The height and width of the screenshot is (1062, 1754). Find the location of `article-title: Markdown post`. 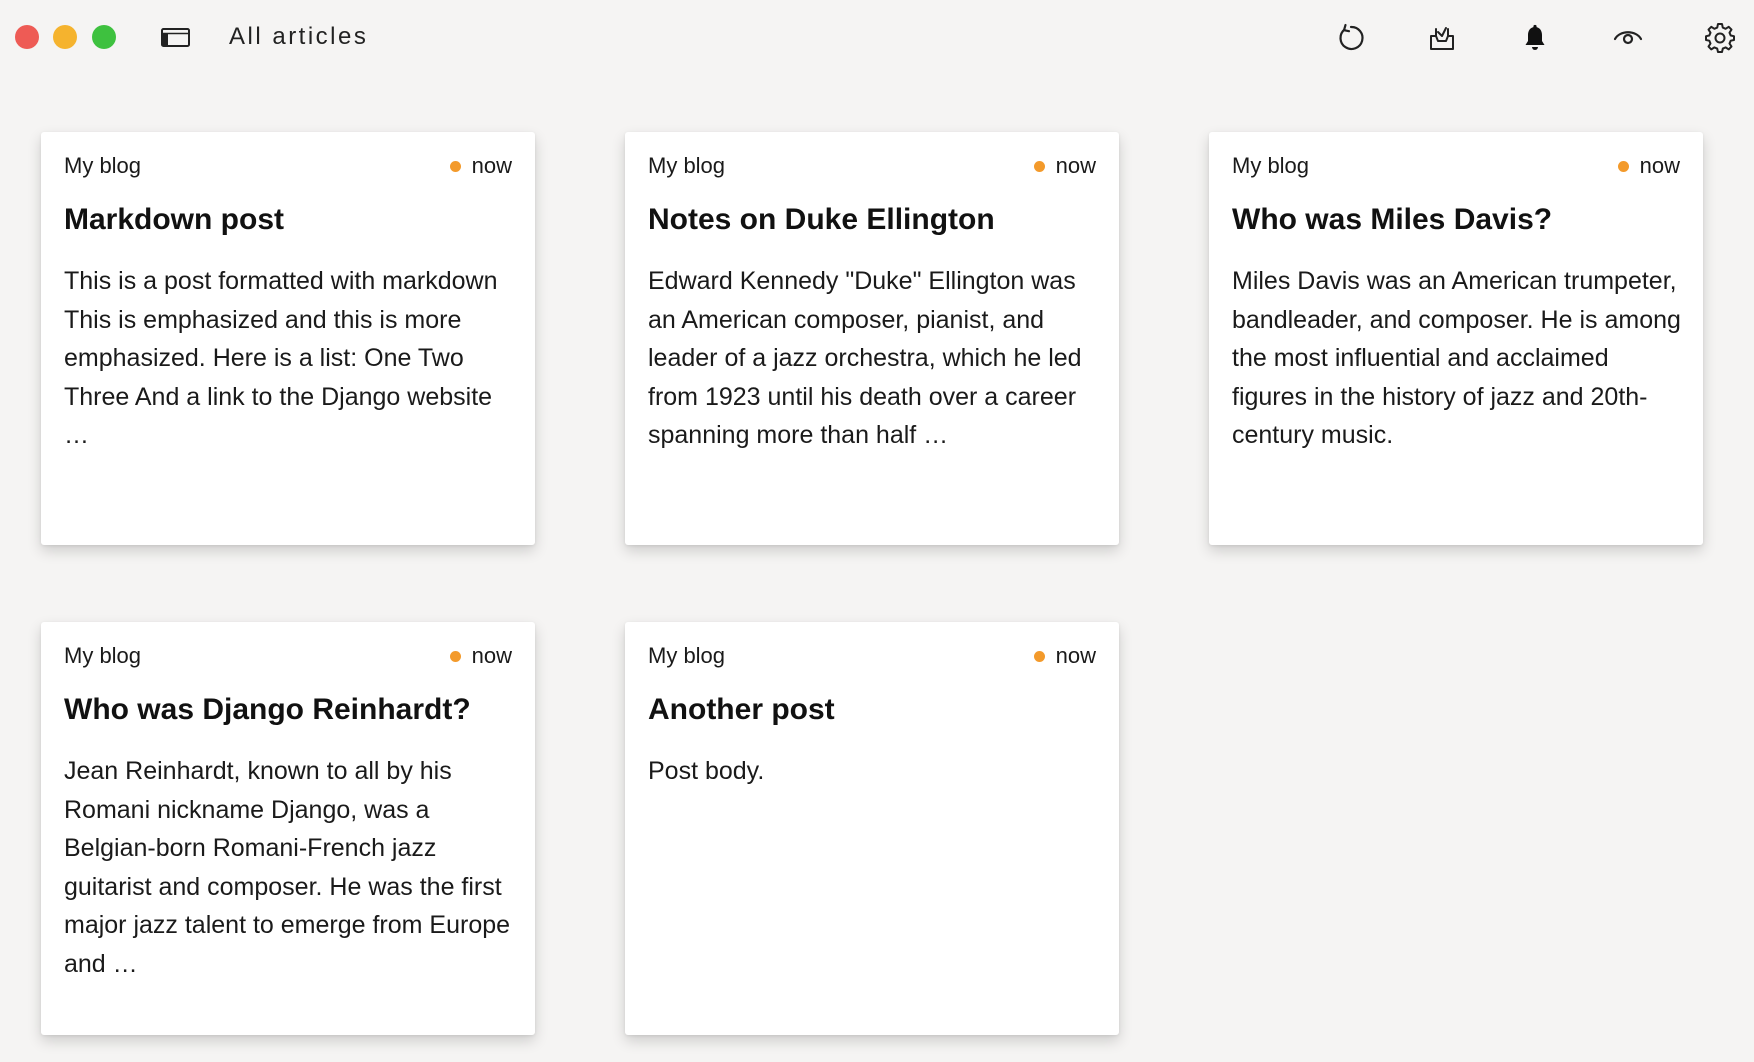

article-title: Markdown post is located at coordinates (174, 219).